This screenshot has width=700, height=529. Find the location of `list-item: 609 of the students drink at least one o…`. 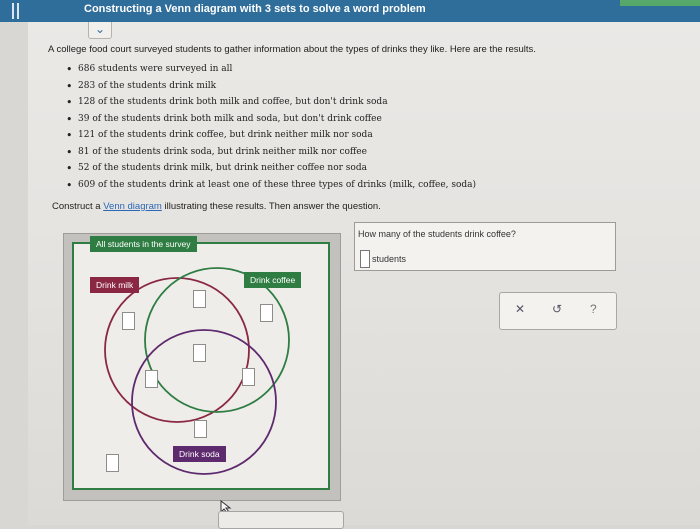

list-item: 609 of the students drink at least one o… is located at coordinates (271, 188).